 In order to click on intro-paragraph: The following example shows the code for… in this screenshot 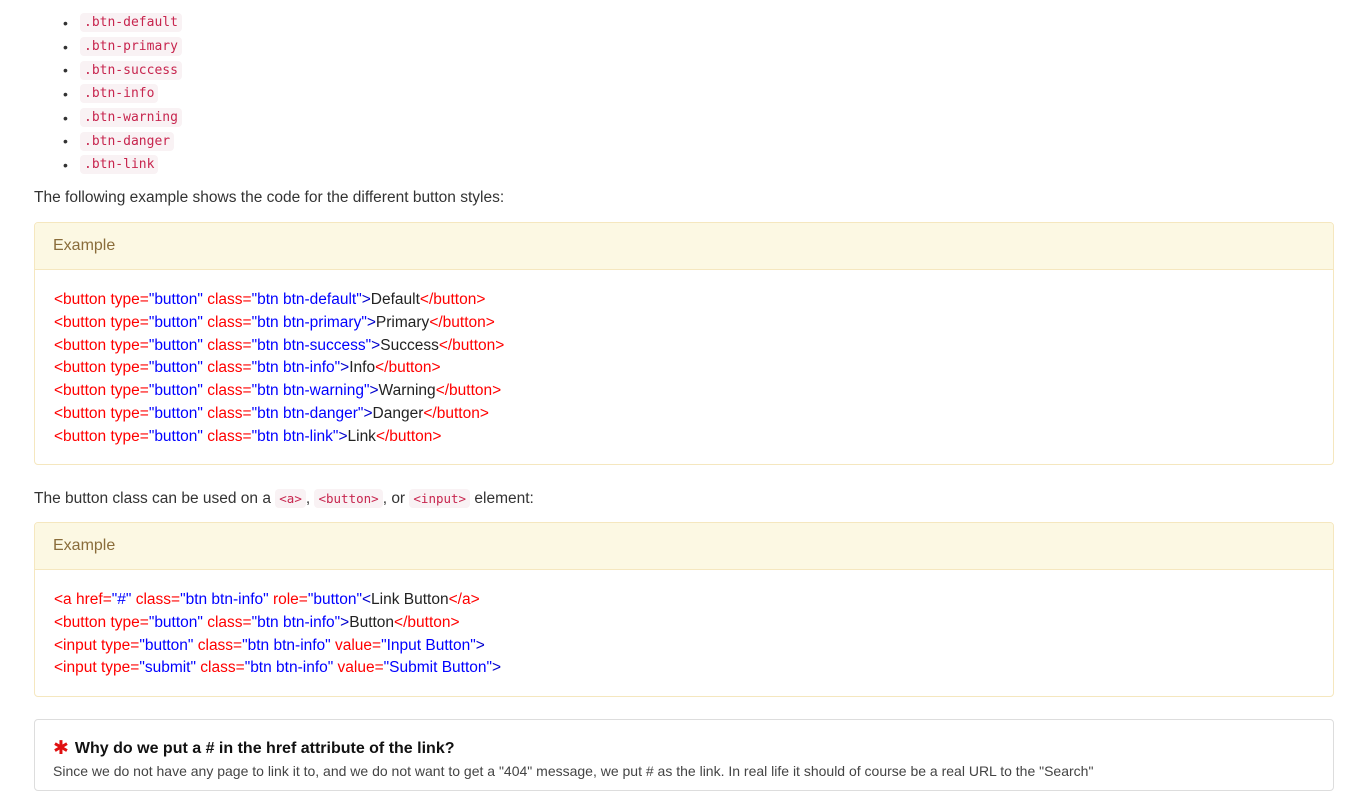, I will do `click(269, 197)`.